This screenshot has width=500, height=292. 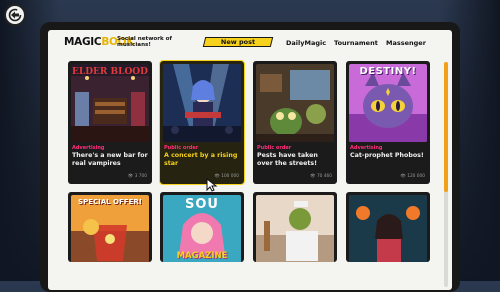 I want to click on post-title: Cat-prophet Phobos!, so click(x=387, y=155).